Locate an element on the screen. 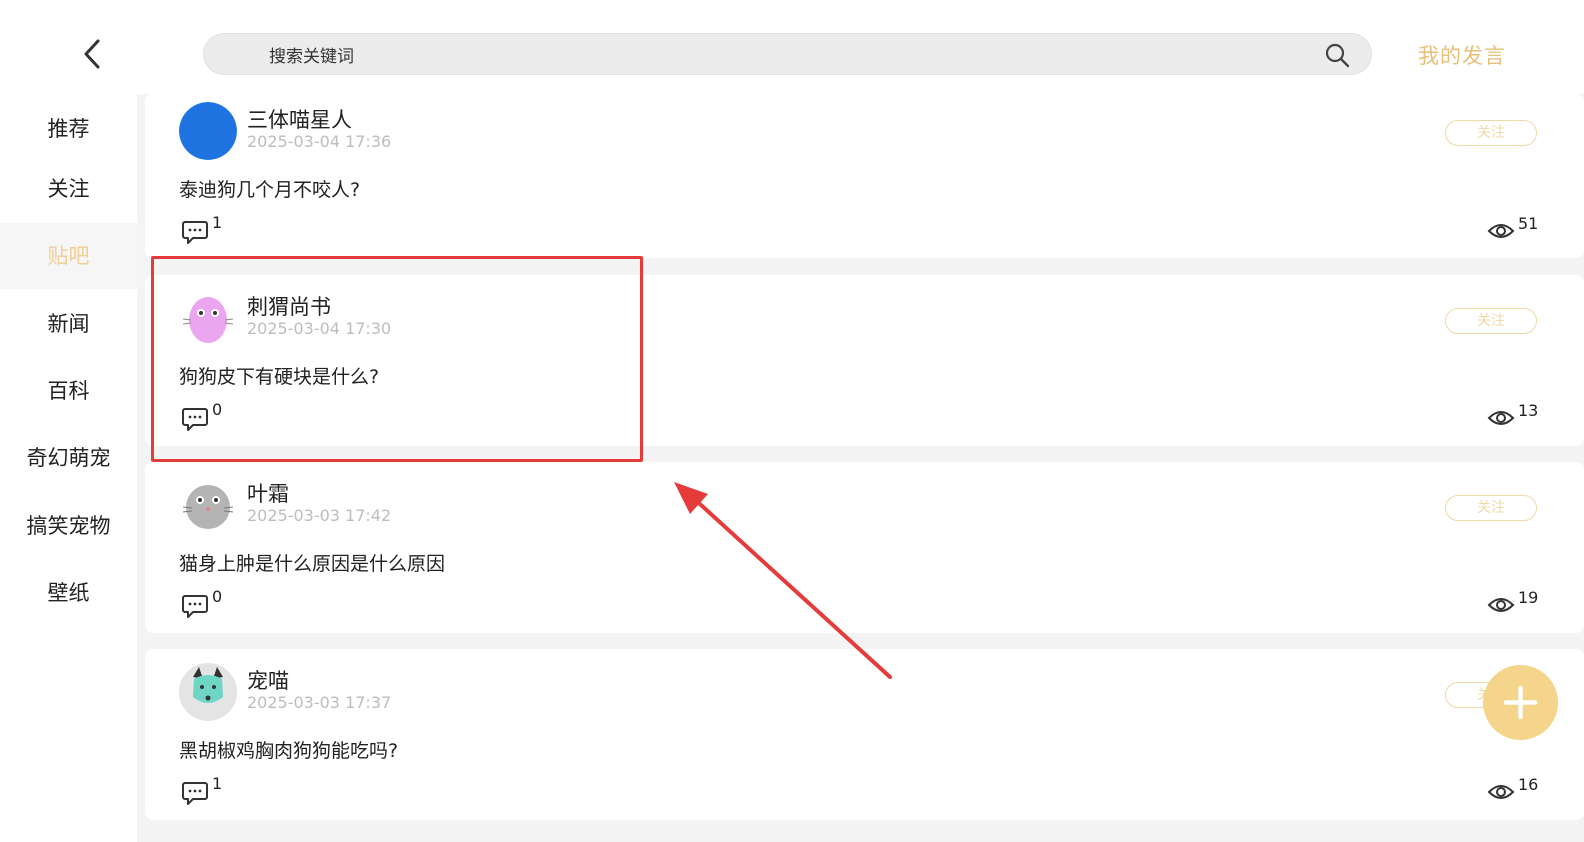 Image resolution: width=1584 pixels, height=842 pixels. sidebar-item-fantasy-pets: 奇幻萌宠 is located at coordinates (68, 458).